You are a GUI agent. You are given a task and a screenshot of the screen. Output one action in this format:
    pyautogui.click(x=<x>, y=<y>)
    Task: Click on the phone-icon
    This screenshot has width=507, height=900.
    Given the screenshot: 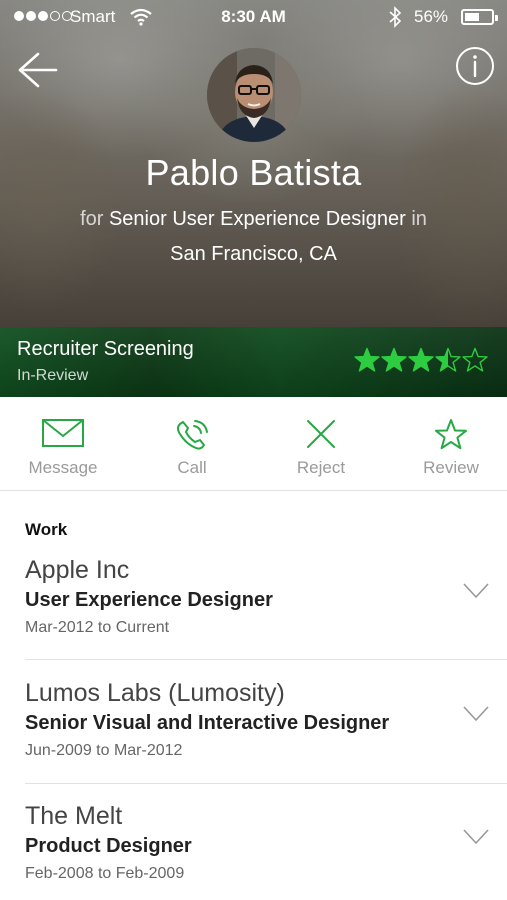 What is the action you would take?
    pyautogui.click(x=192, y=435)
    